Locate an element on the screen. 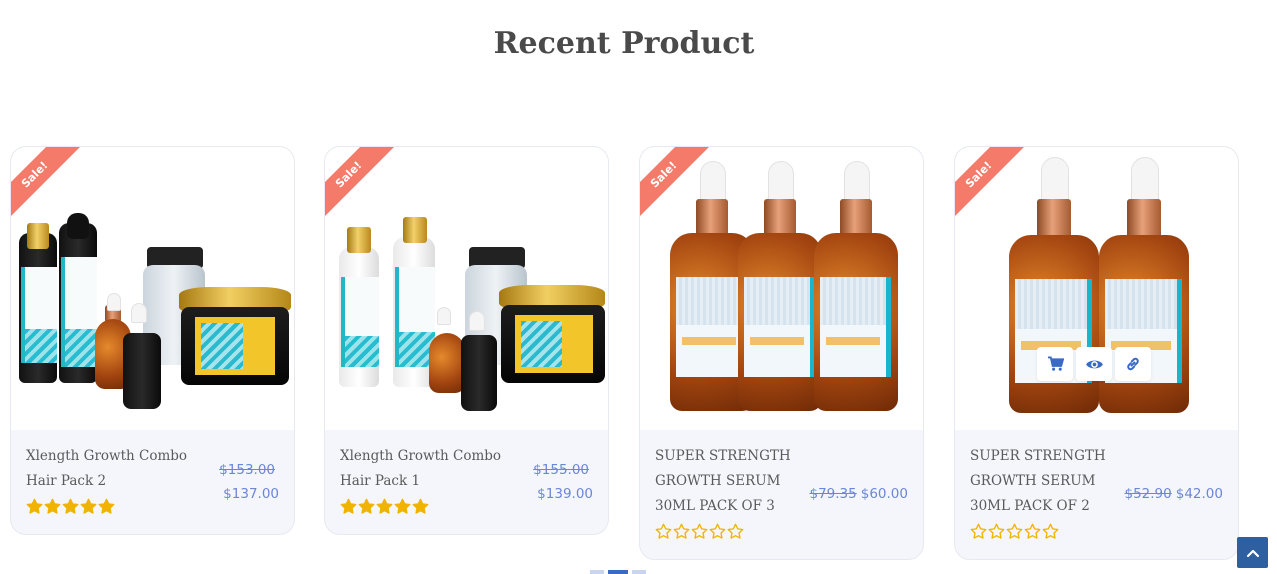 Image resolution: width=1277 pixels, height=574 pixels. product-prices: $52.90 $42.00 is located at coordinates (1174, 494).